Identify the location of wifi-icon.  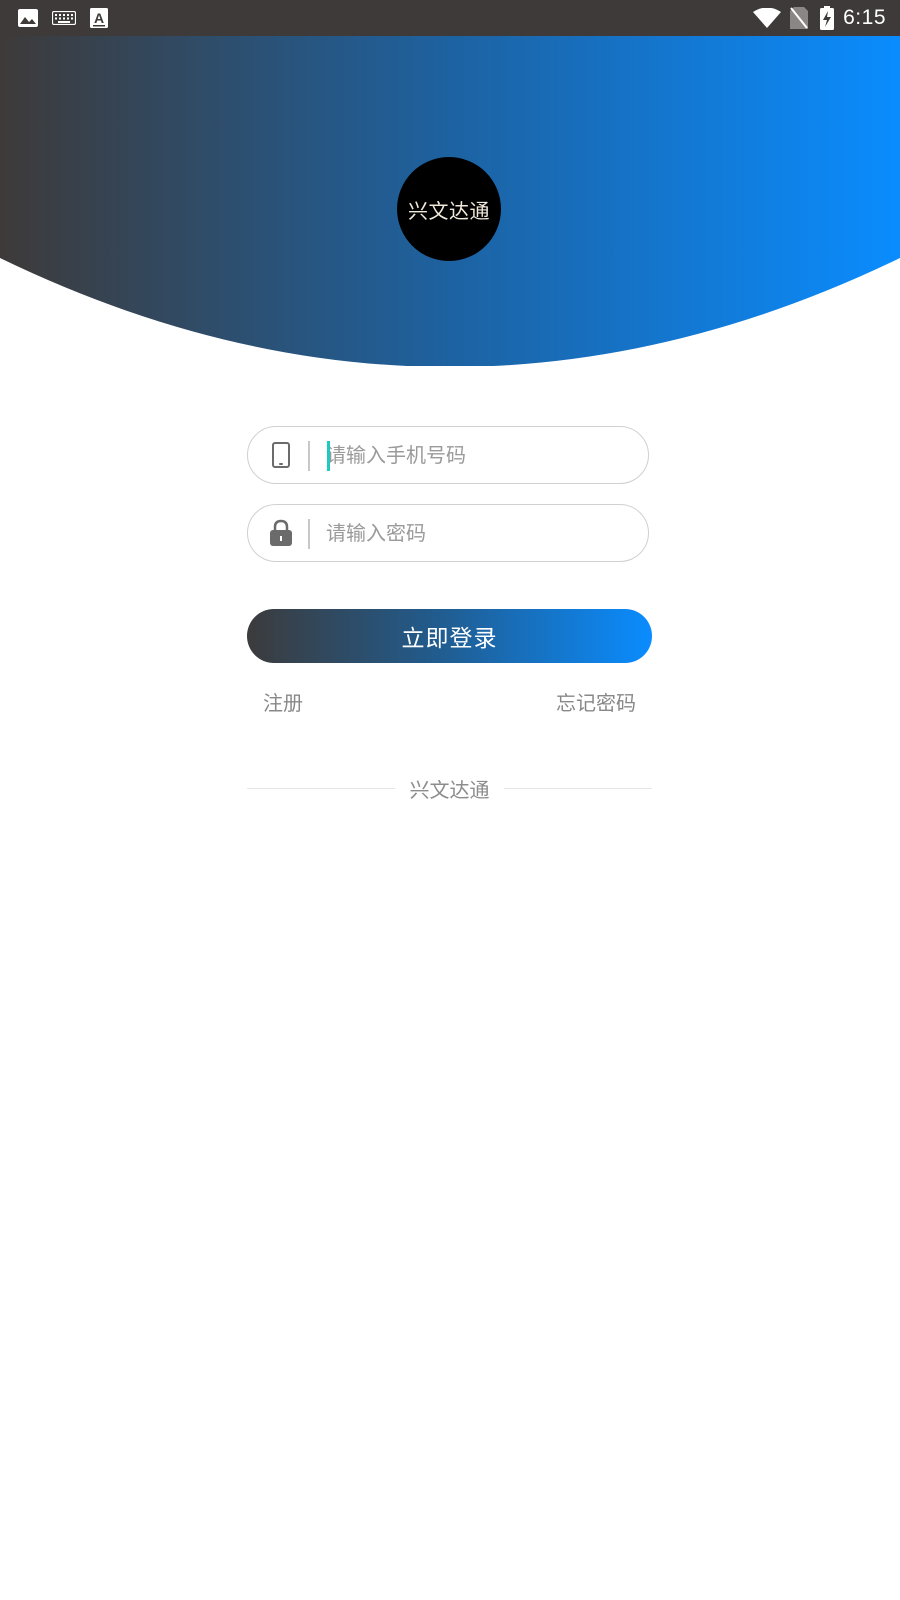
(767, 18).